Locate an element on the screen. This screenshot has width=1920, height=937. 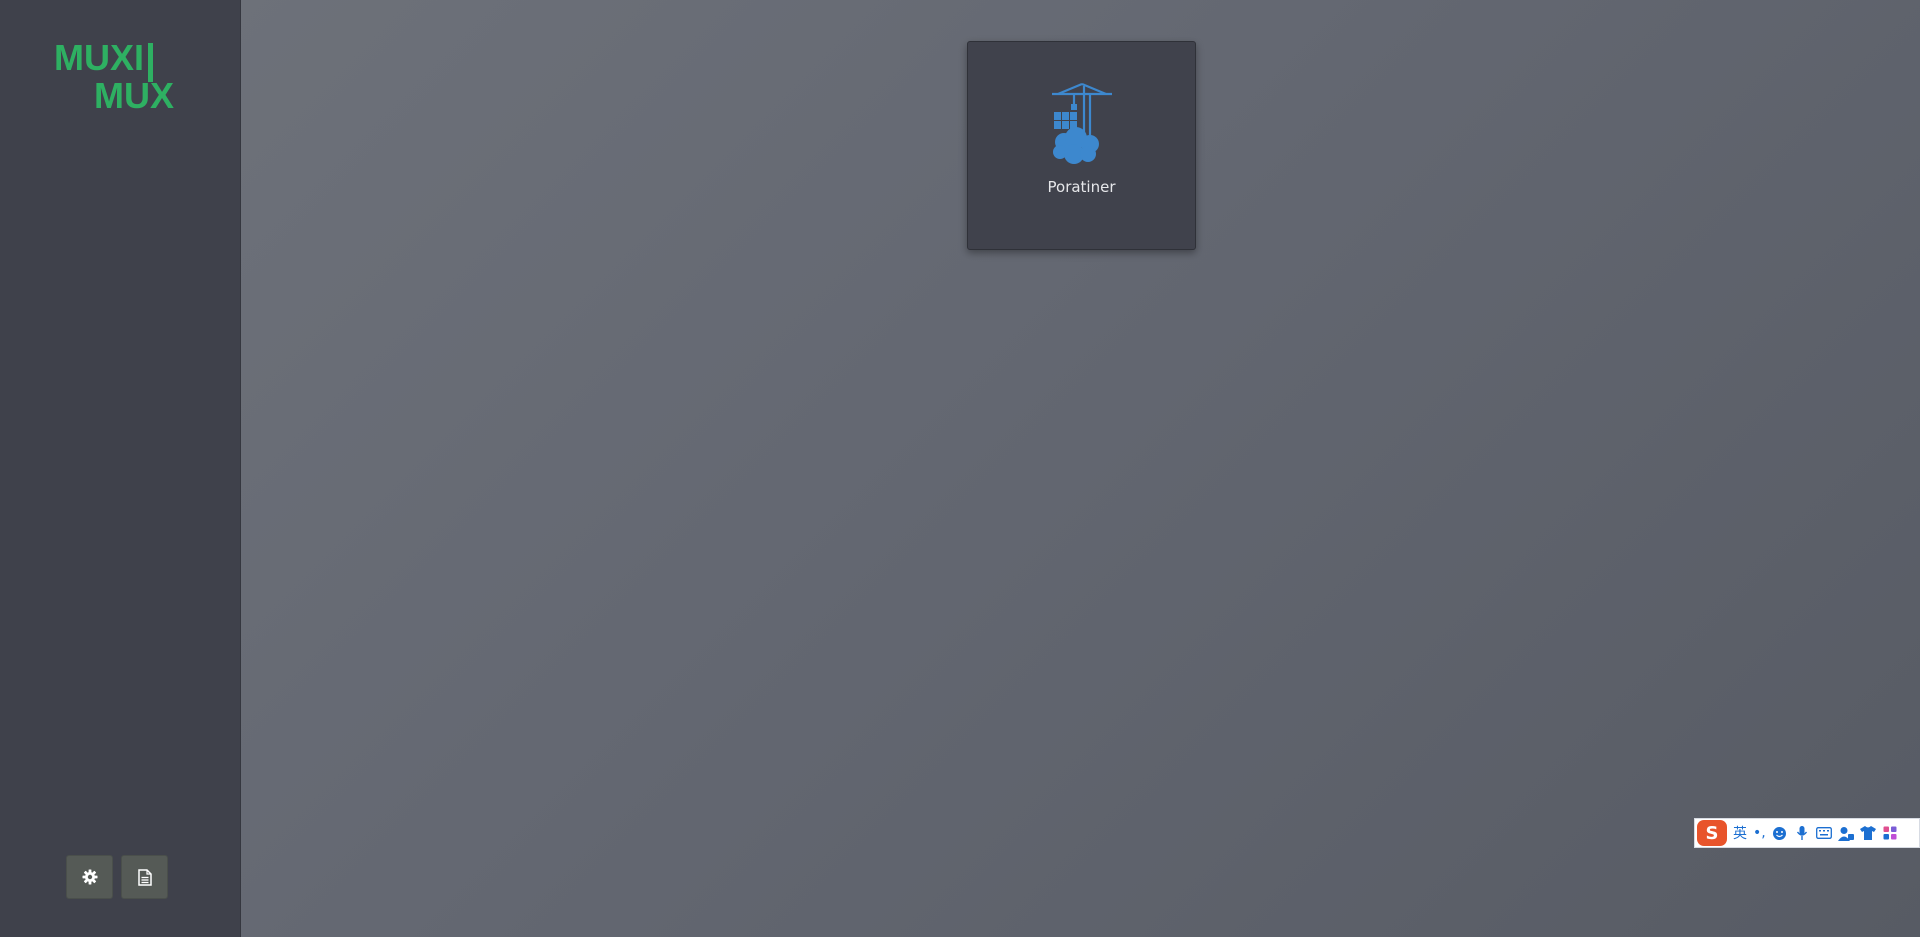
sidebar-button-group is located at coordinates (117, 877).